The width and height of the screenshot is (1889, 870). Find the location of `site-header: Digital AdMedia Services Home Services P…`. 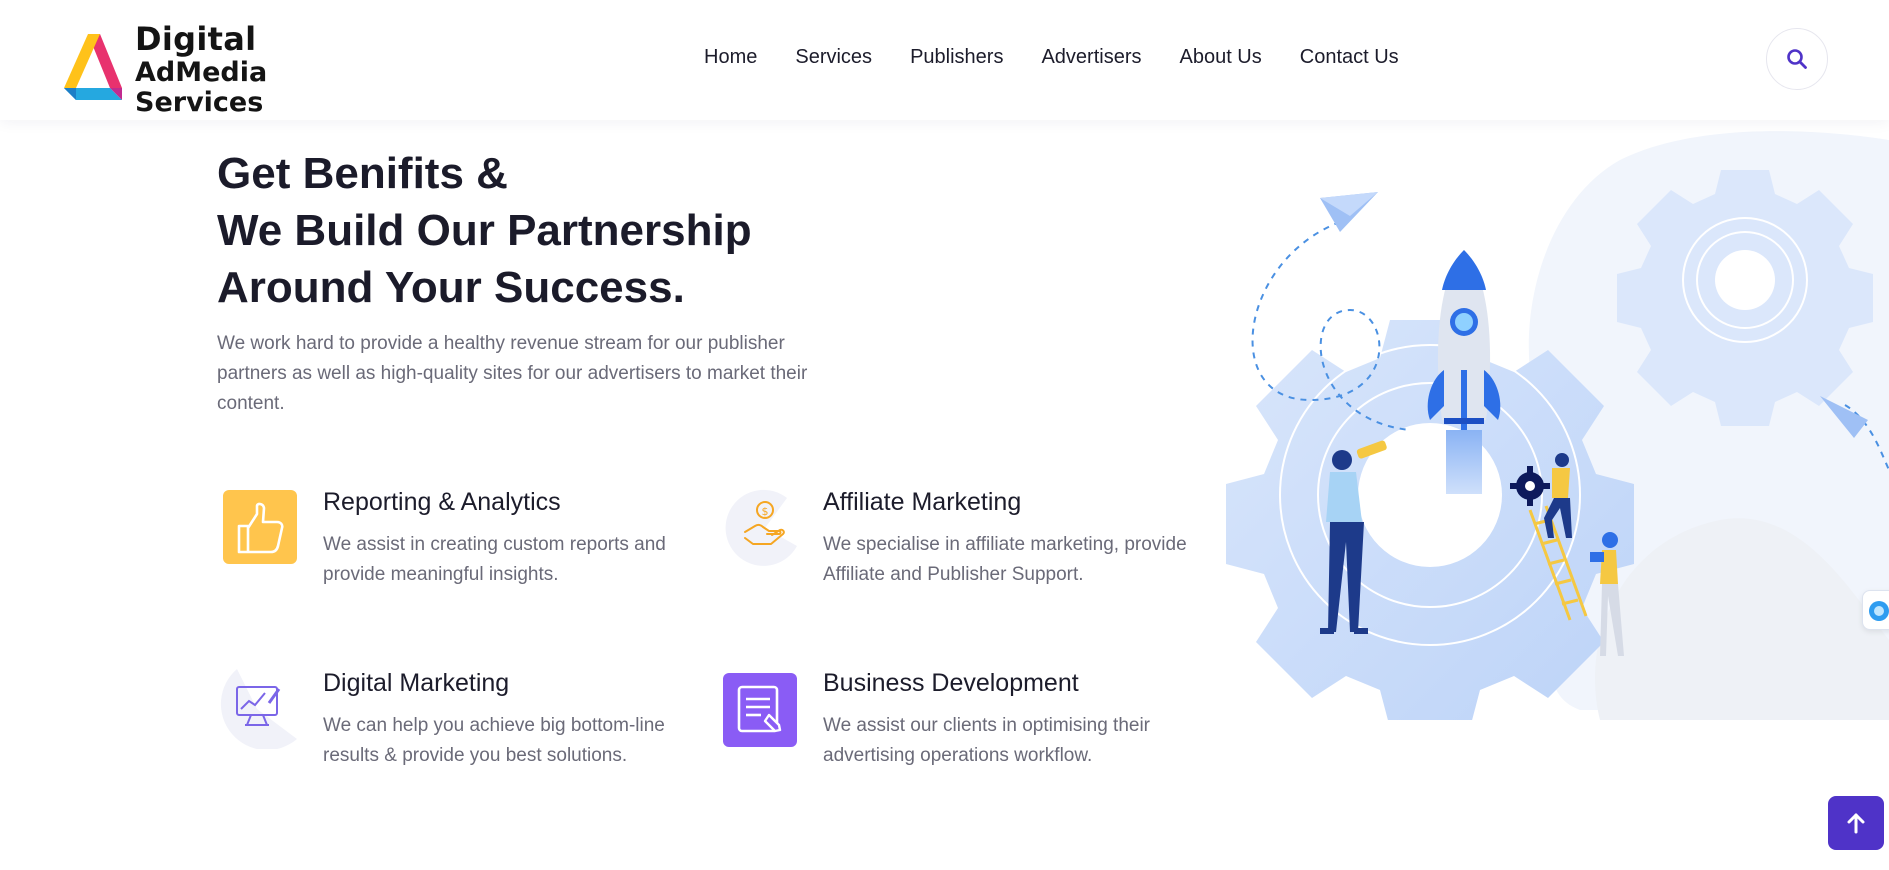

site-header: Digital AdMedia Services Home Services P… is located at coordinates (944, 60).